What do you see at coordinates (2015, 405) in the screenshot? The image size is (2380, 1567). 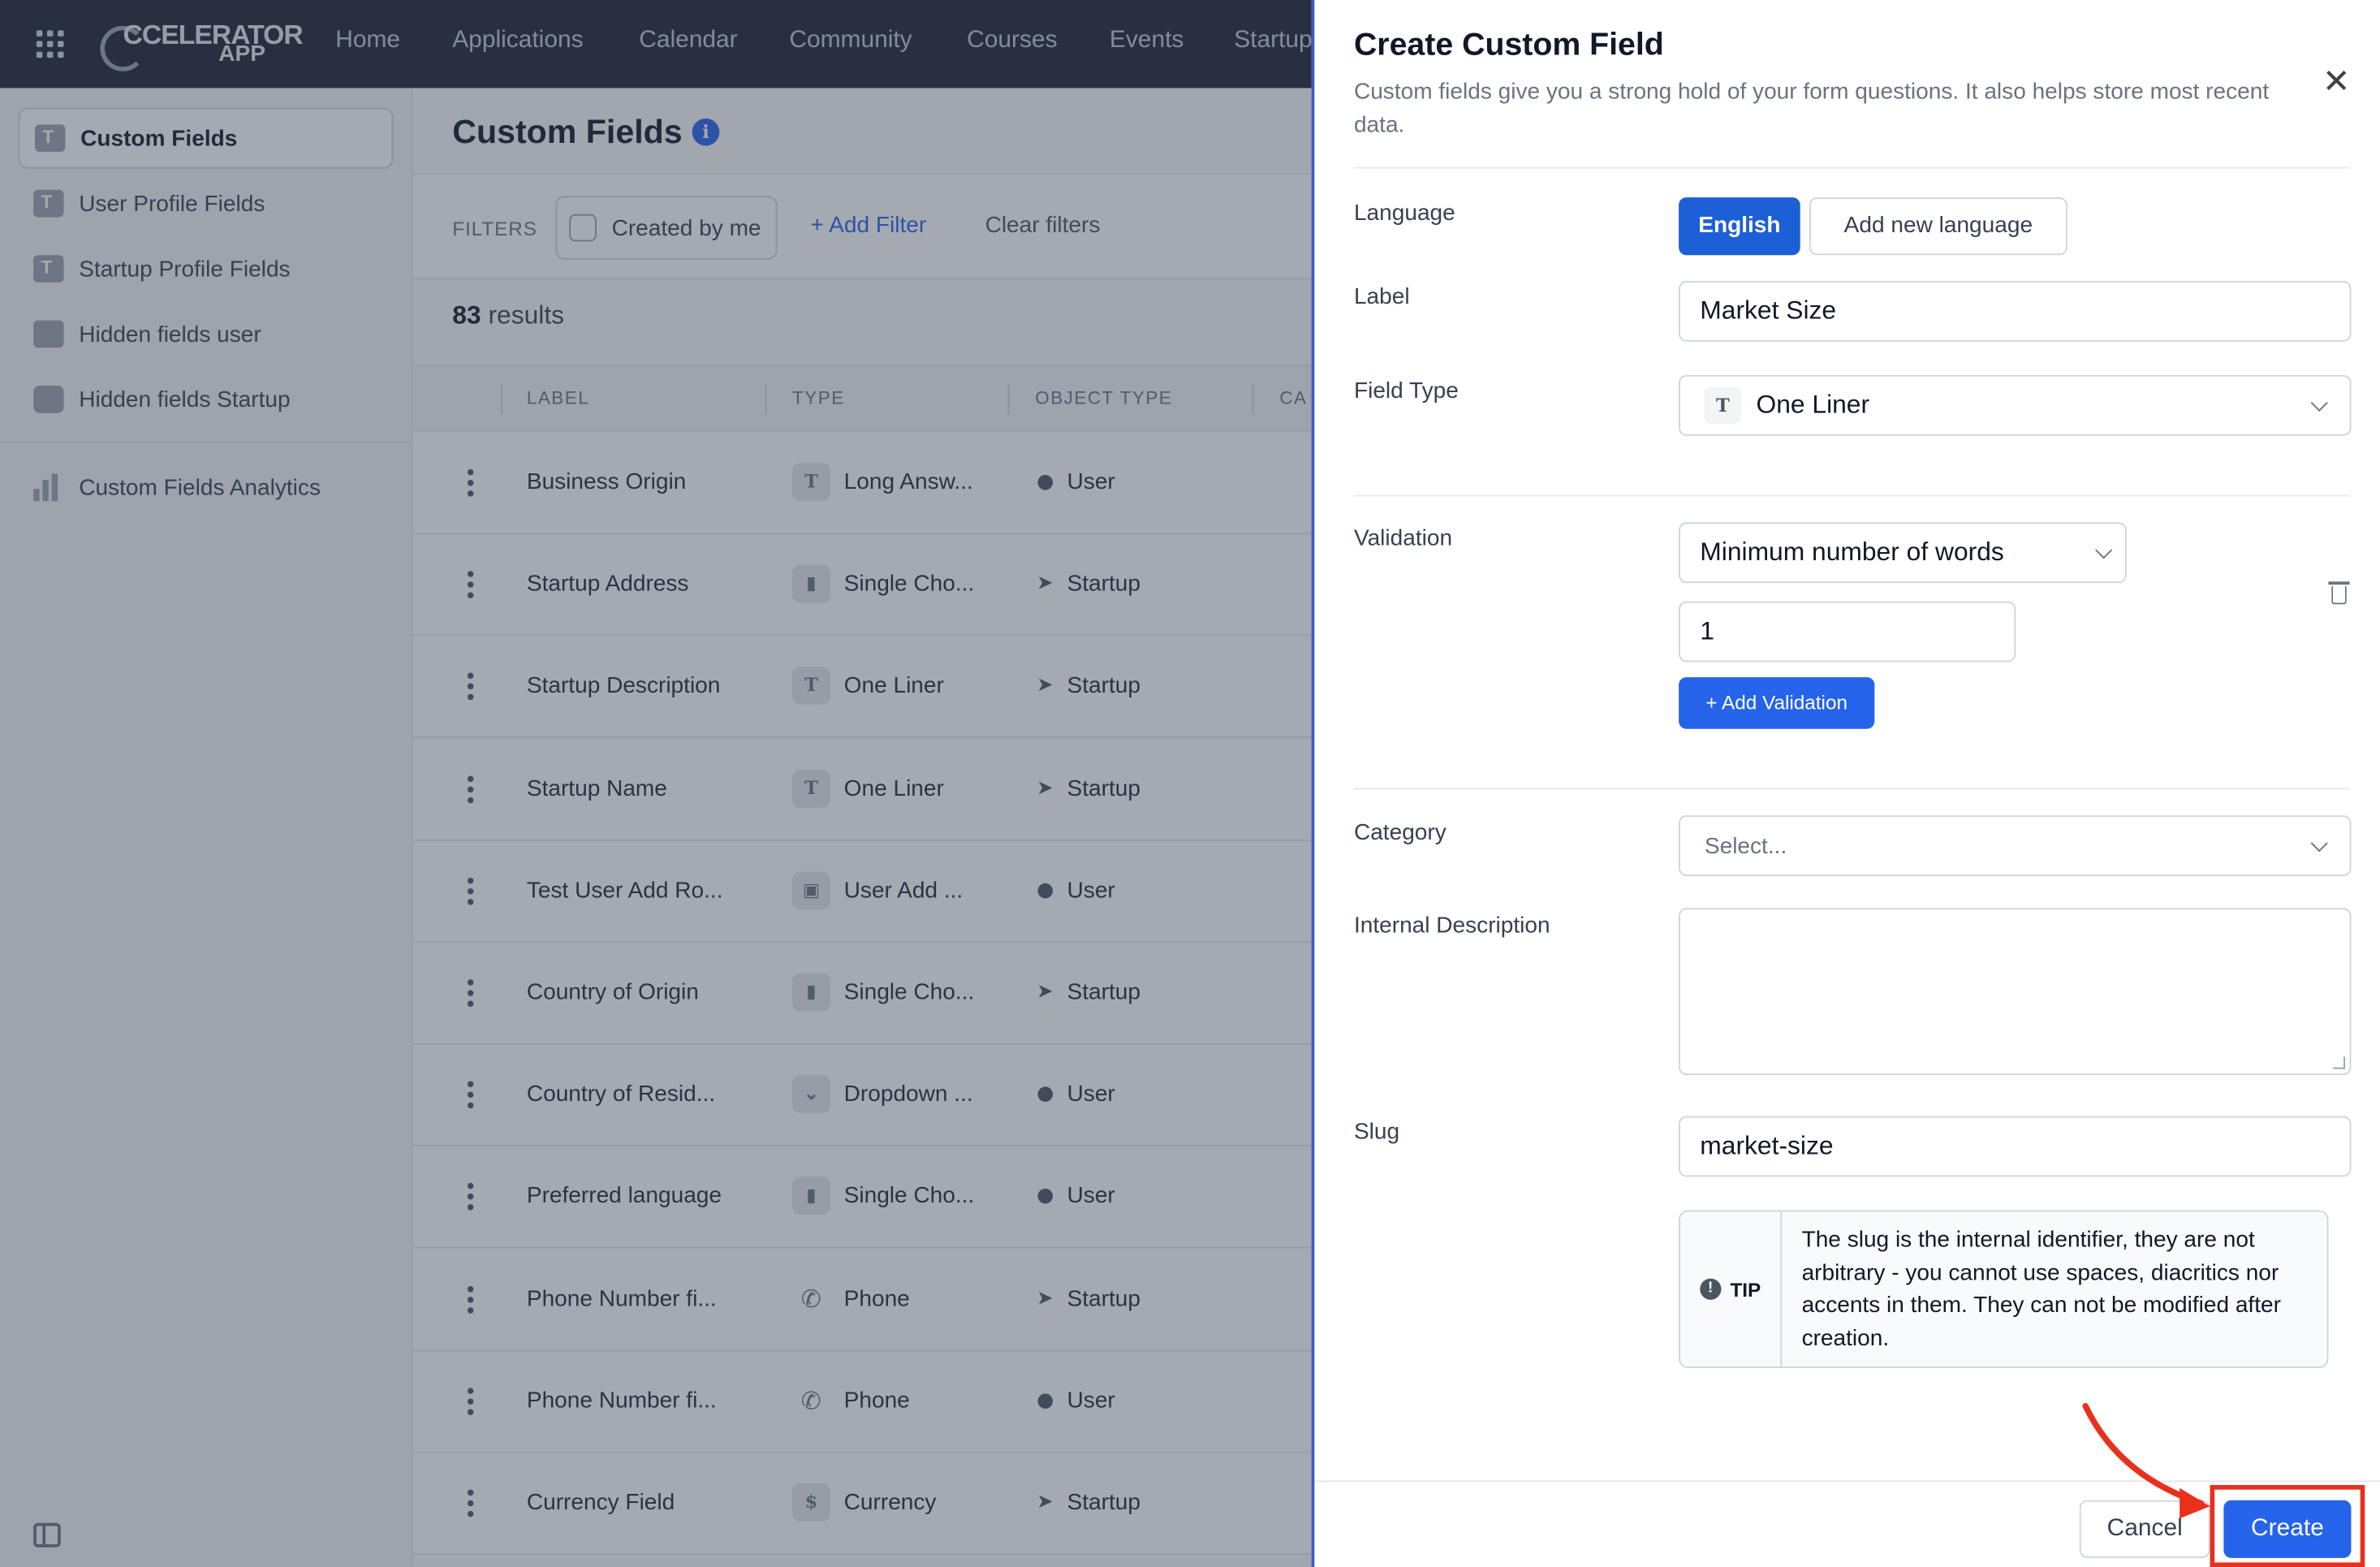 I see `field-type-select: T One Liner` at bounding box center [2015, 405].